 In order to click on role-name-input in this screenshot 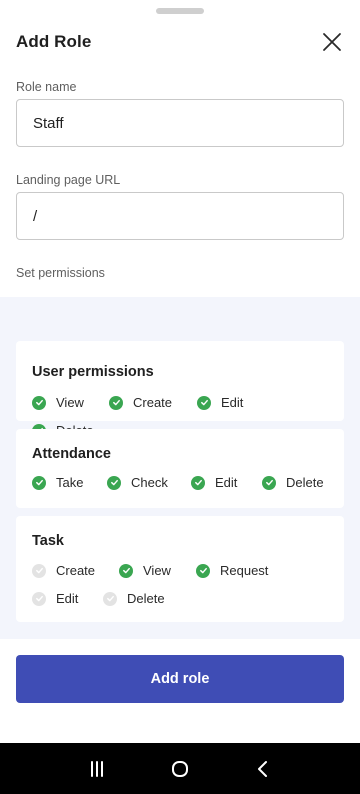, I will do `click(180, 123)`.